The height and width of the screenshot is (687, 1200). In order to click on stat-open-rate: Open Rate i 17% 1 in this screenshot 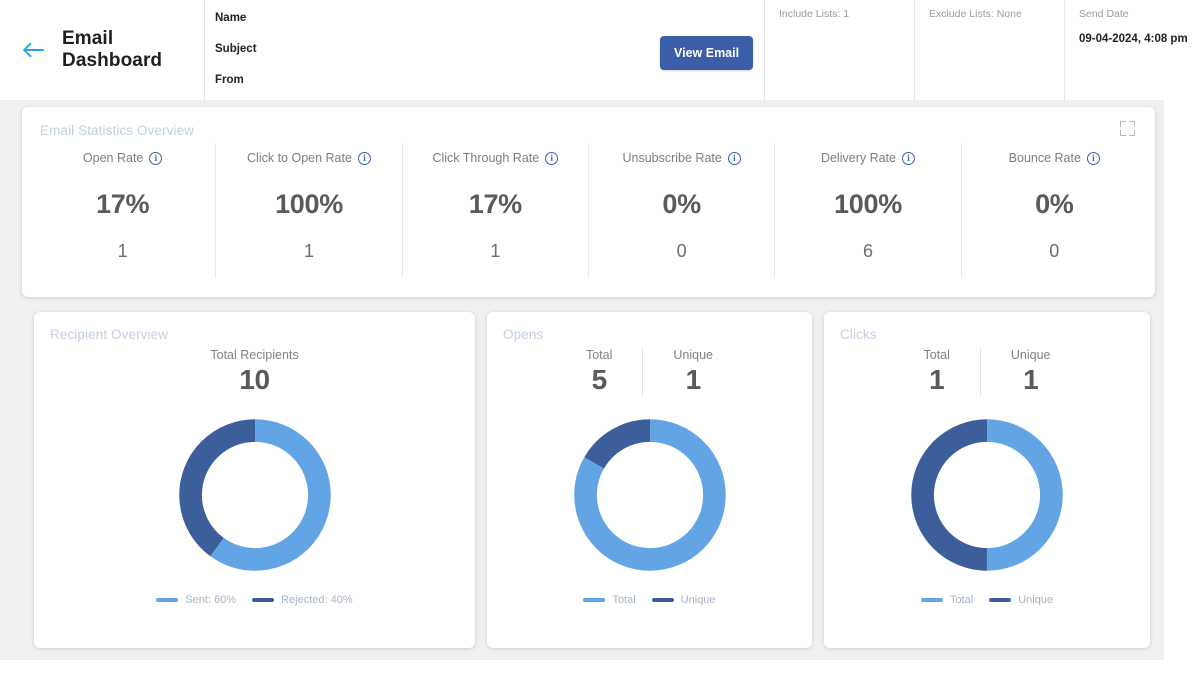, I will do `click(123, 210)`.